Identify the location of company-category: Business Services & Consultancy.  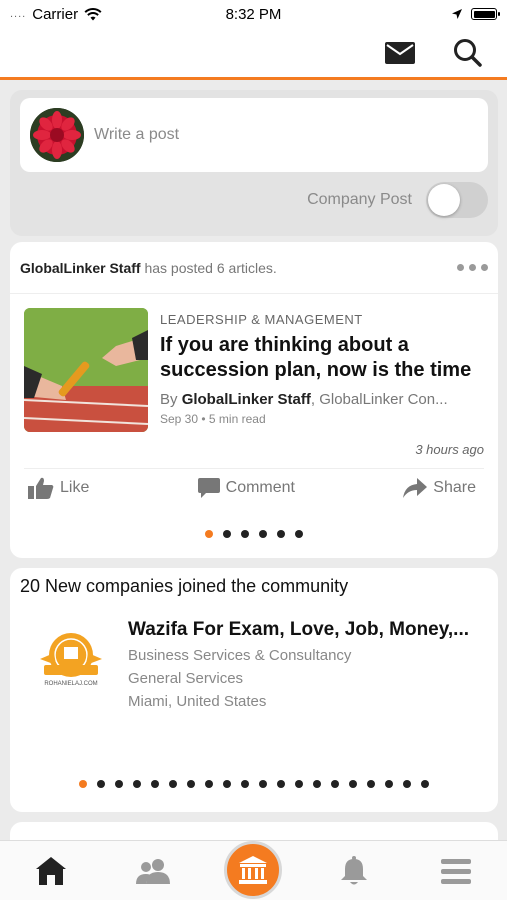
(240, 655).